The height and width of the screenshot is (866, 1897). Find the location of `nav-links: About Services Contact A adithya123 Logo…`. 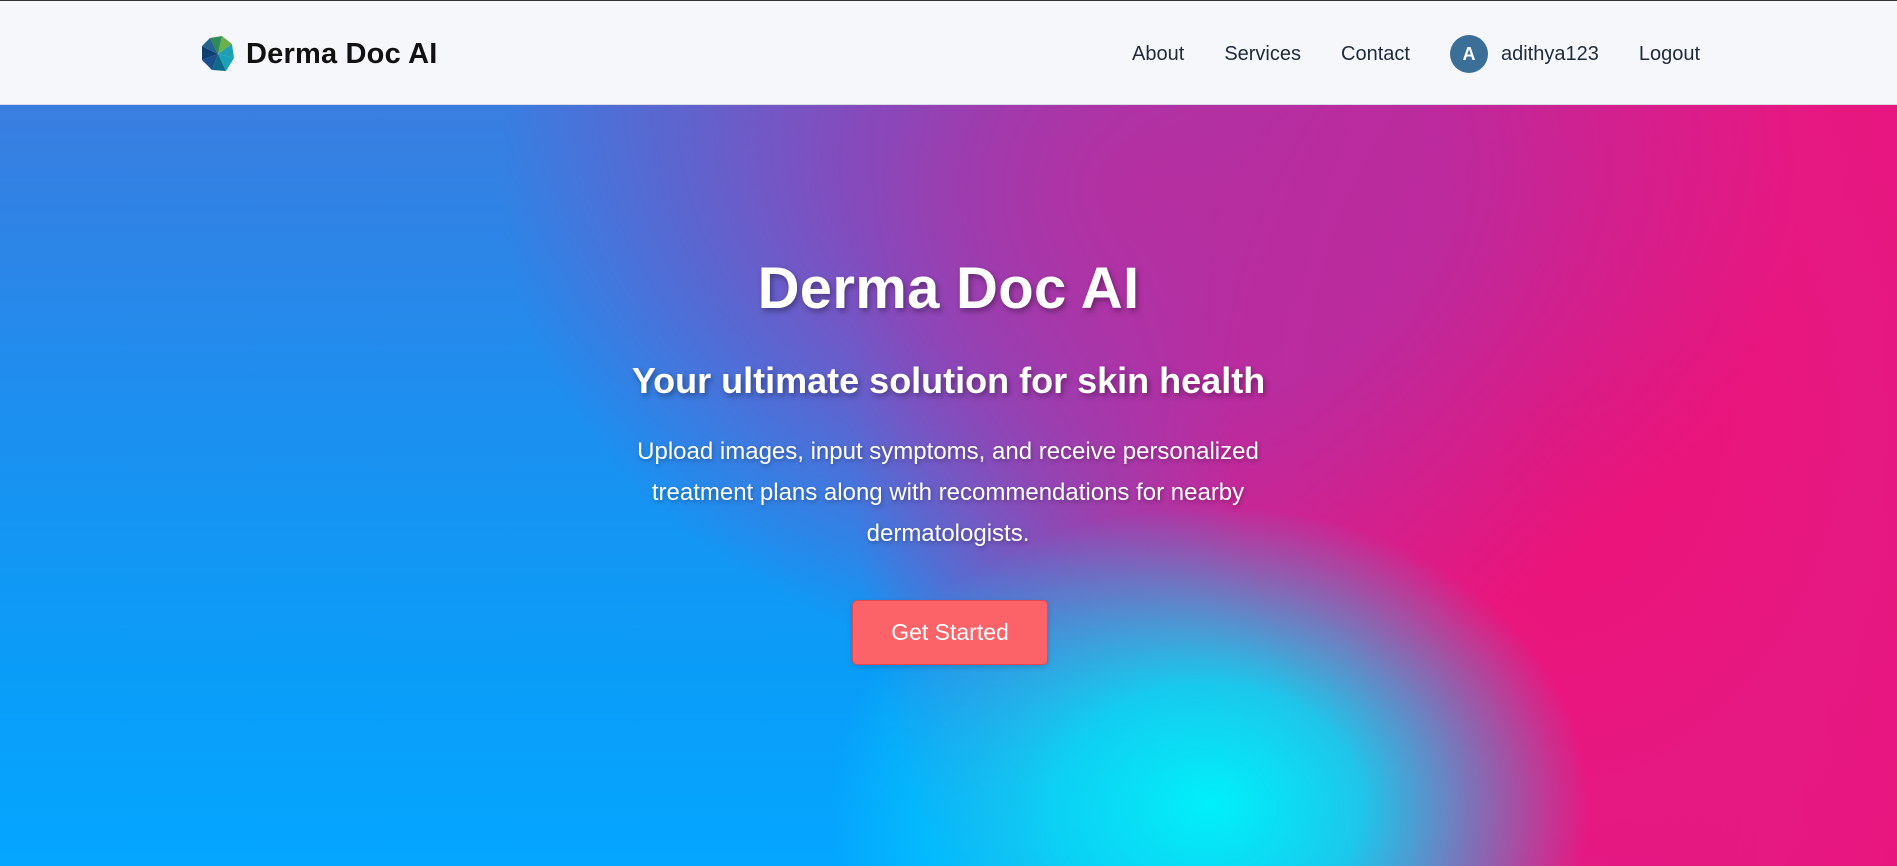

nav-links: About Services Contact A adithya123 Logo… is located at coordinates (1416, 54).